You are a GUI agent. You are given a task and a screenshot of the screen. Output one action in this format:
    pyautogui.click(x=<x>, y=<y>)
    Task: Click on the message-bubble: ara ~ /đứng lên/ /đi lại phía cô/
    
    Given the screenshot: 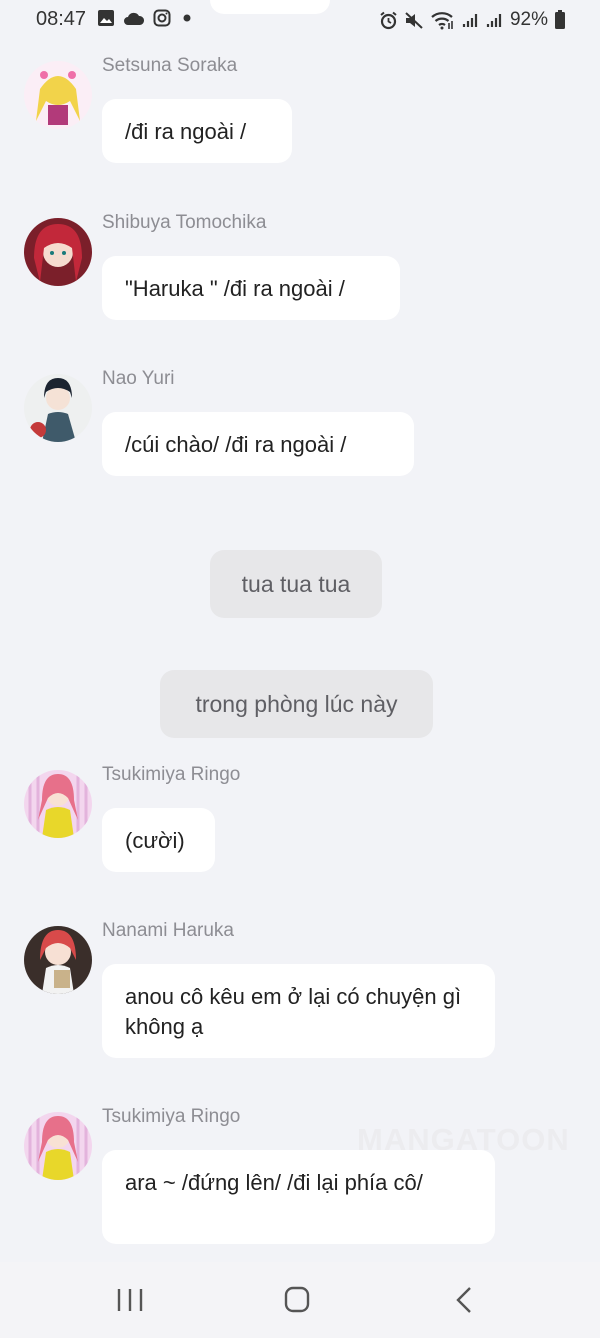 What is the action you would take?
    pyautogui.click(x=298, y=1197)
    